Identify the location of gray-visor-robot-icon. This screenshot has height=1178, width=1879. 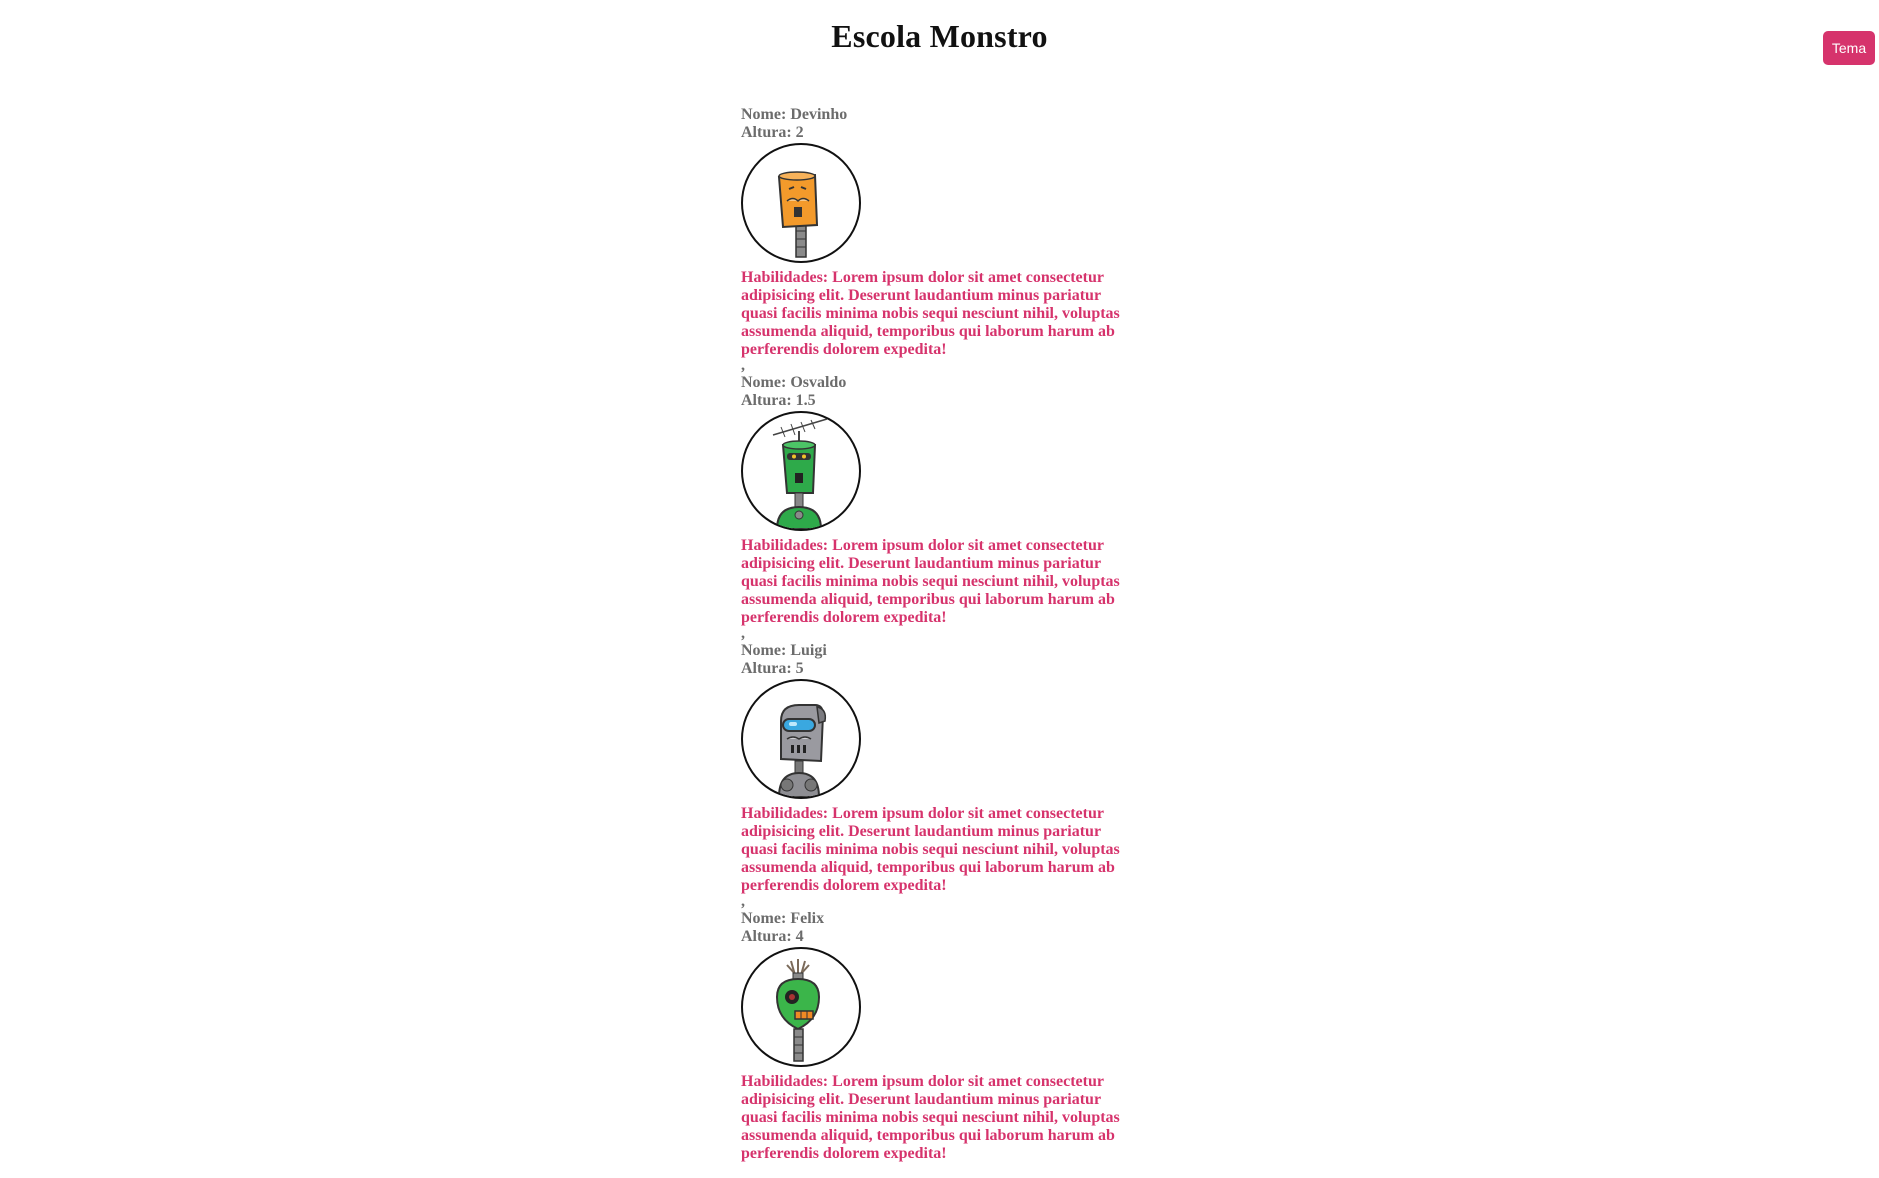
(801, 739).